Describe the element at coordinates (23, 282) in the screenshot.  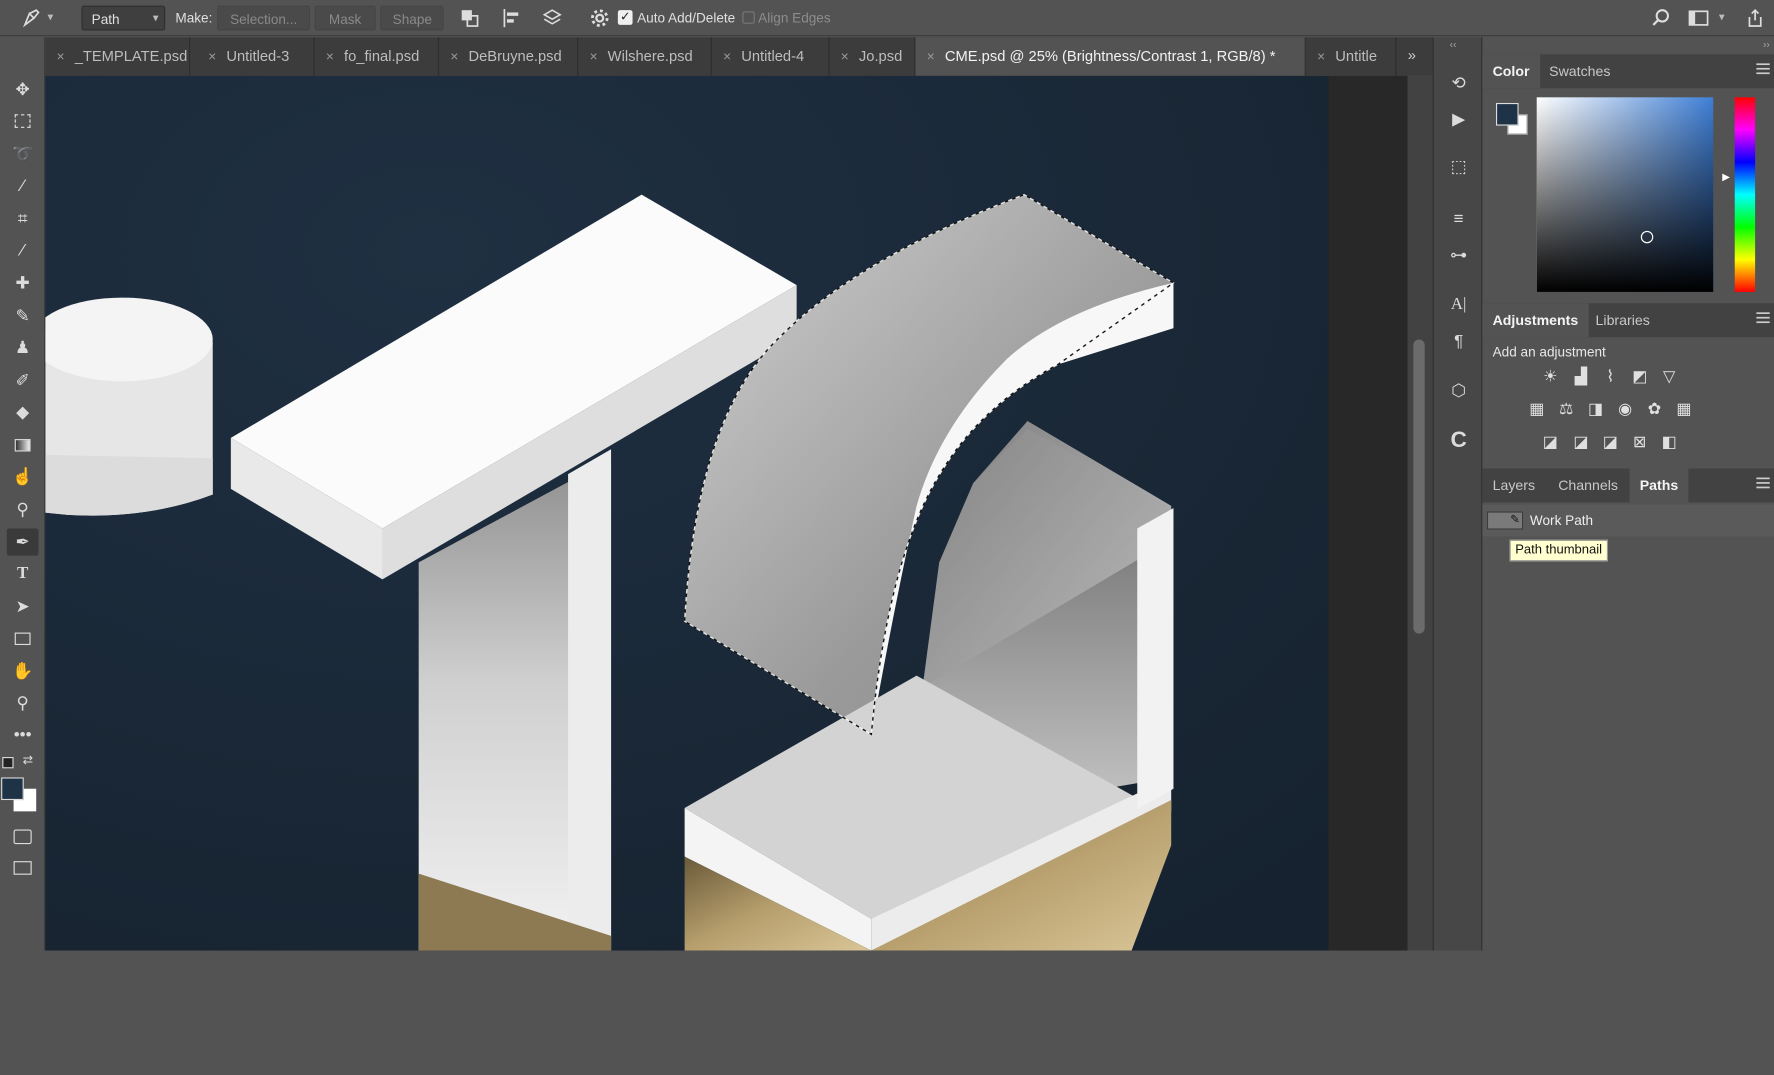
I see `healing-icon: ✚` at that location.